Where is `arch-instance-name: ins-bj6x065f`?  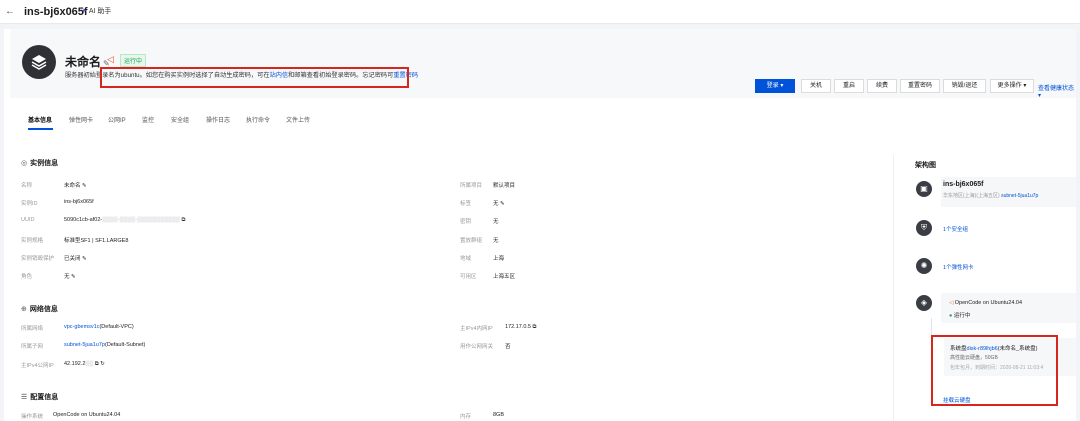 arch-instance-name: ins-bj6x065f is located at coordinates (963, 184).